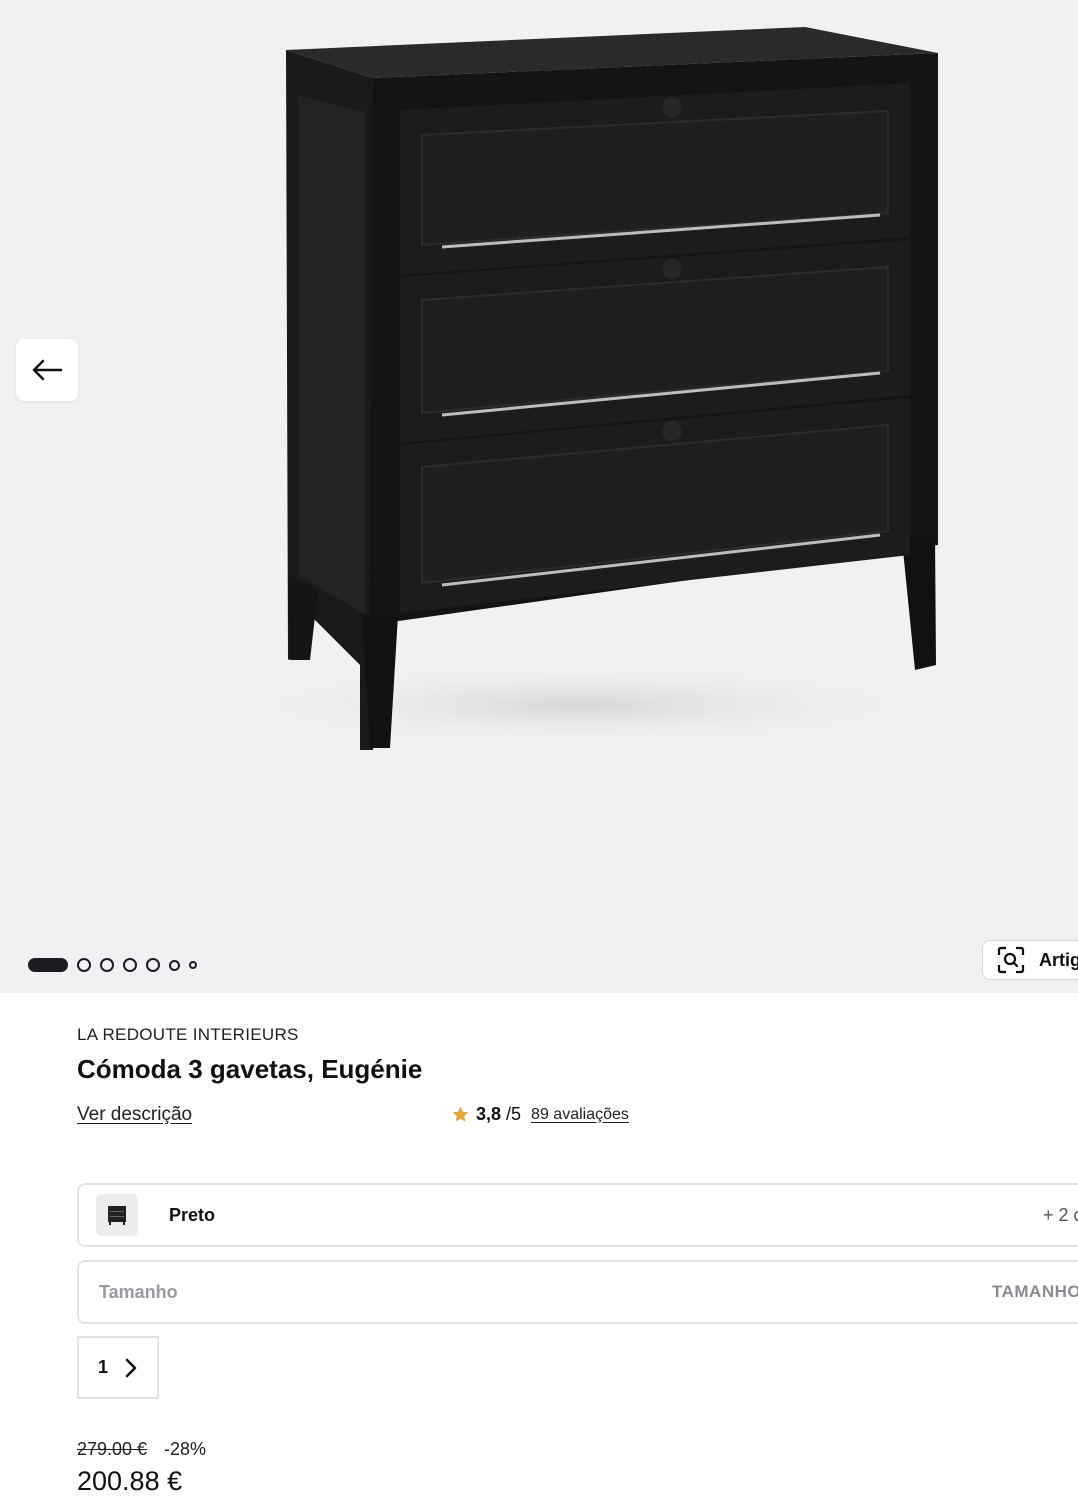 This screenshot has width=1078, height=1508. What do you see at coordinates (192, 1214) in the screenshot?
I see `selected-color: Preto` at bounding box center [192, 1214].